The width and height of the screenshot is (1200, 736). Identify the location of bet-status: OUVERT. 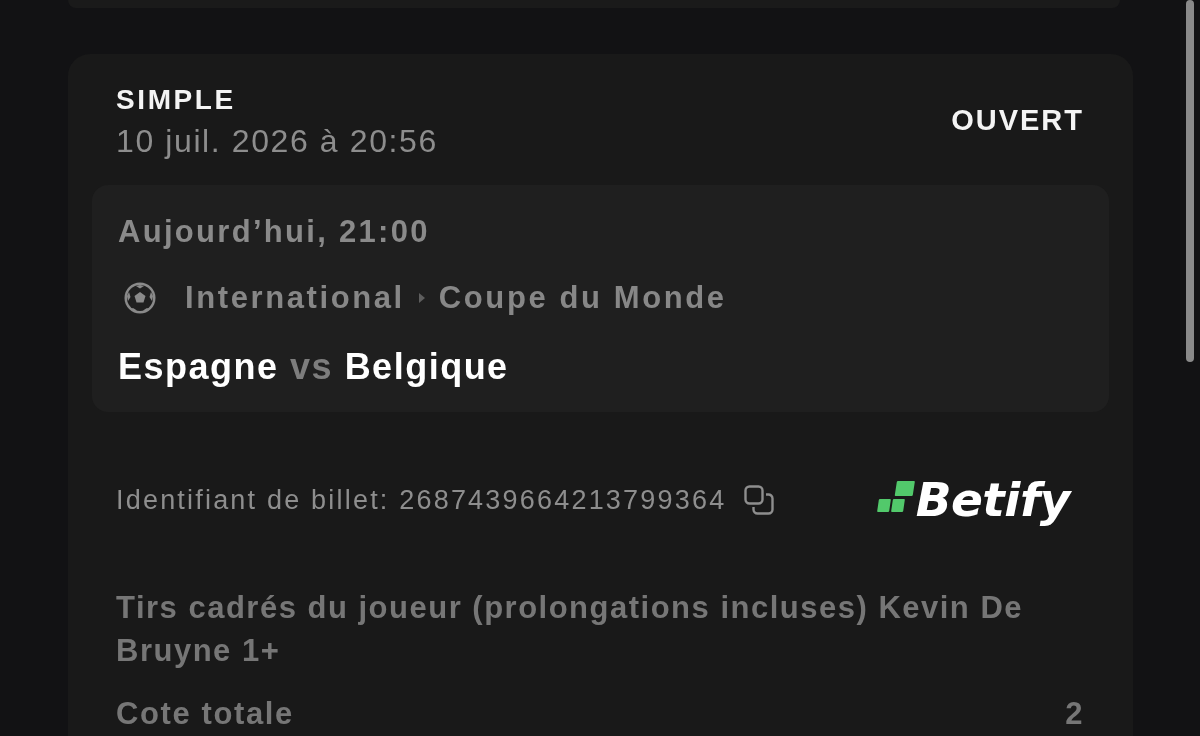
(1017, 120).